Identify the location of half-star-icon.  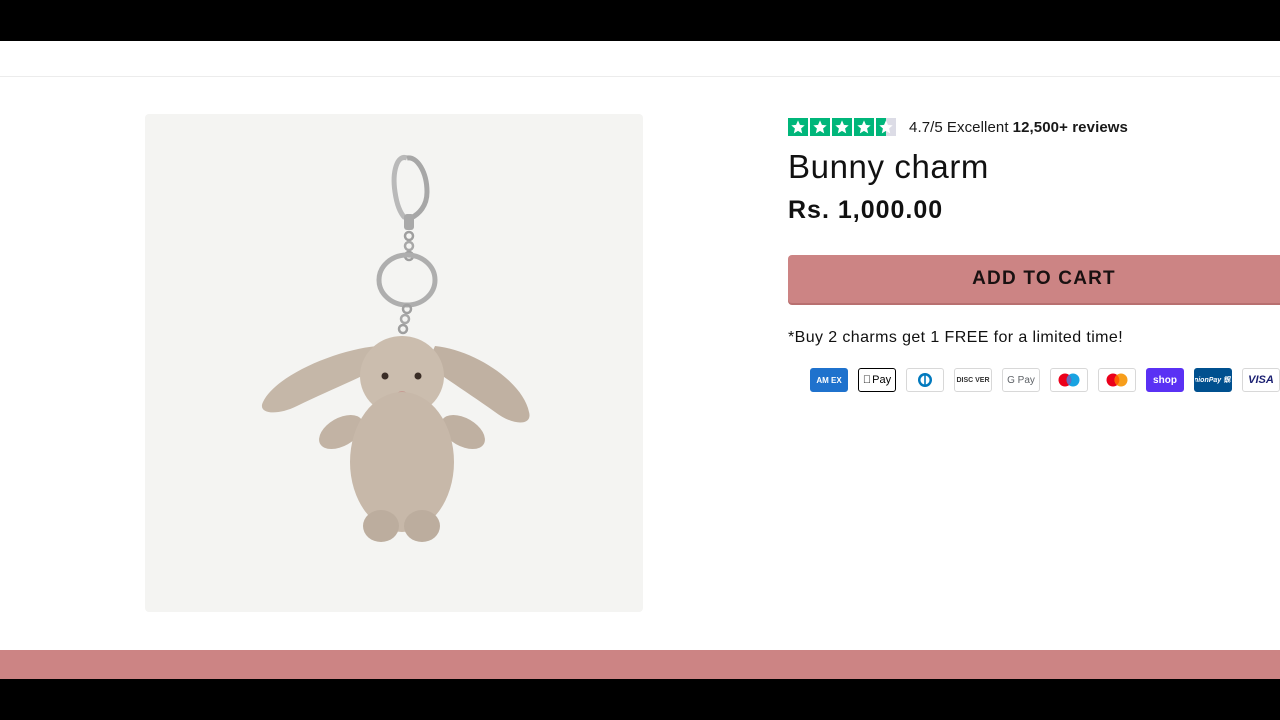
(886, 127).